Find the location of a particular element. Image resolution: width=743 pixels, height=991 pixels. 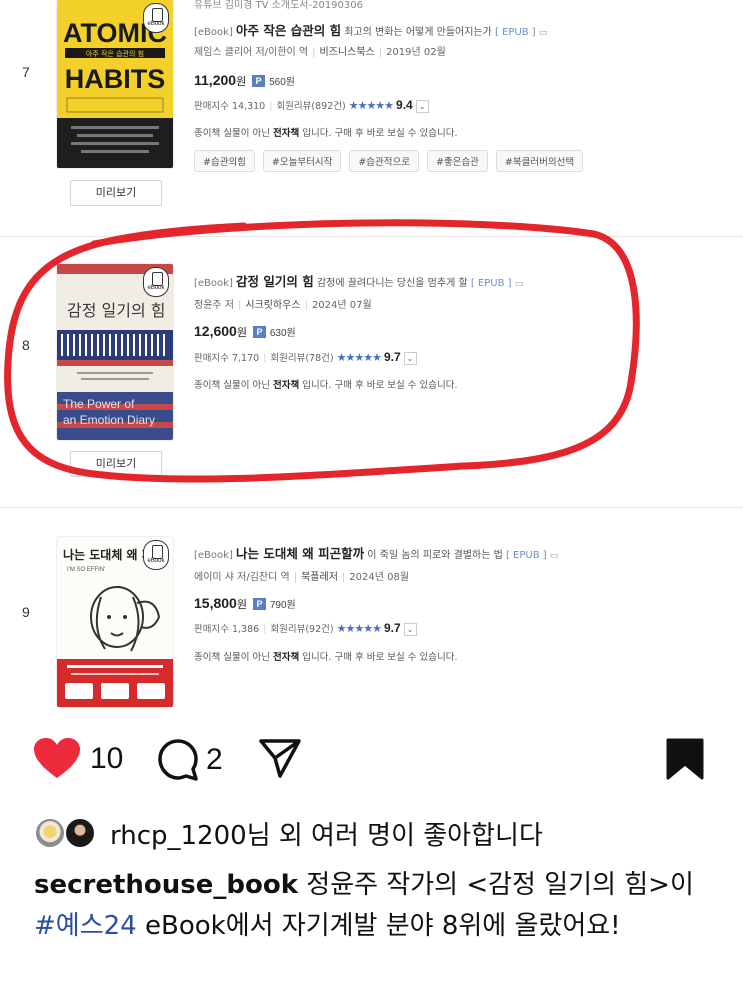

cover-en-1: The Power of is located at coordinates (99, 404).